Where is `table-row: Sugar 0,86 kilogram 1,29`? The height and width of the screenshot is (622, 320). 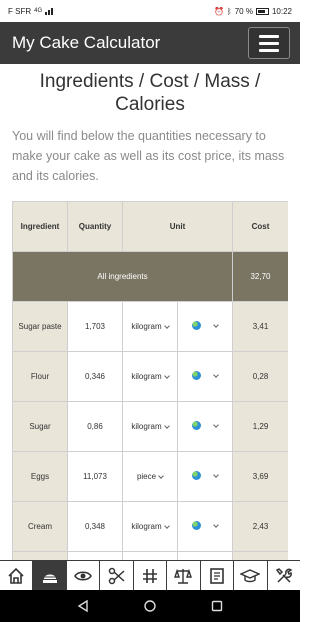 table-row: Sugar 0,86 kilogram 1,29 is located at coordinates (150, 426).